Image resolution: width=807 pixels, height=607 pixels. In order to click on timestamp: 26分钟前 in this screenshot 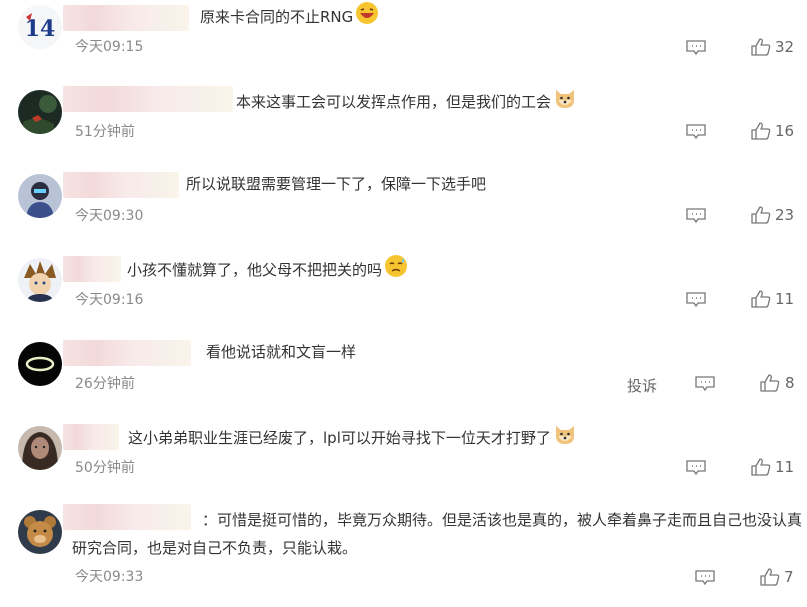, I will do `click(105, 384)`.